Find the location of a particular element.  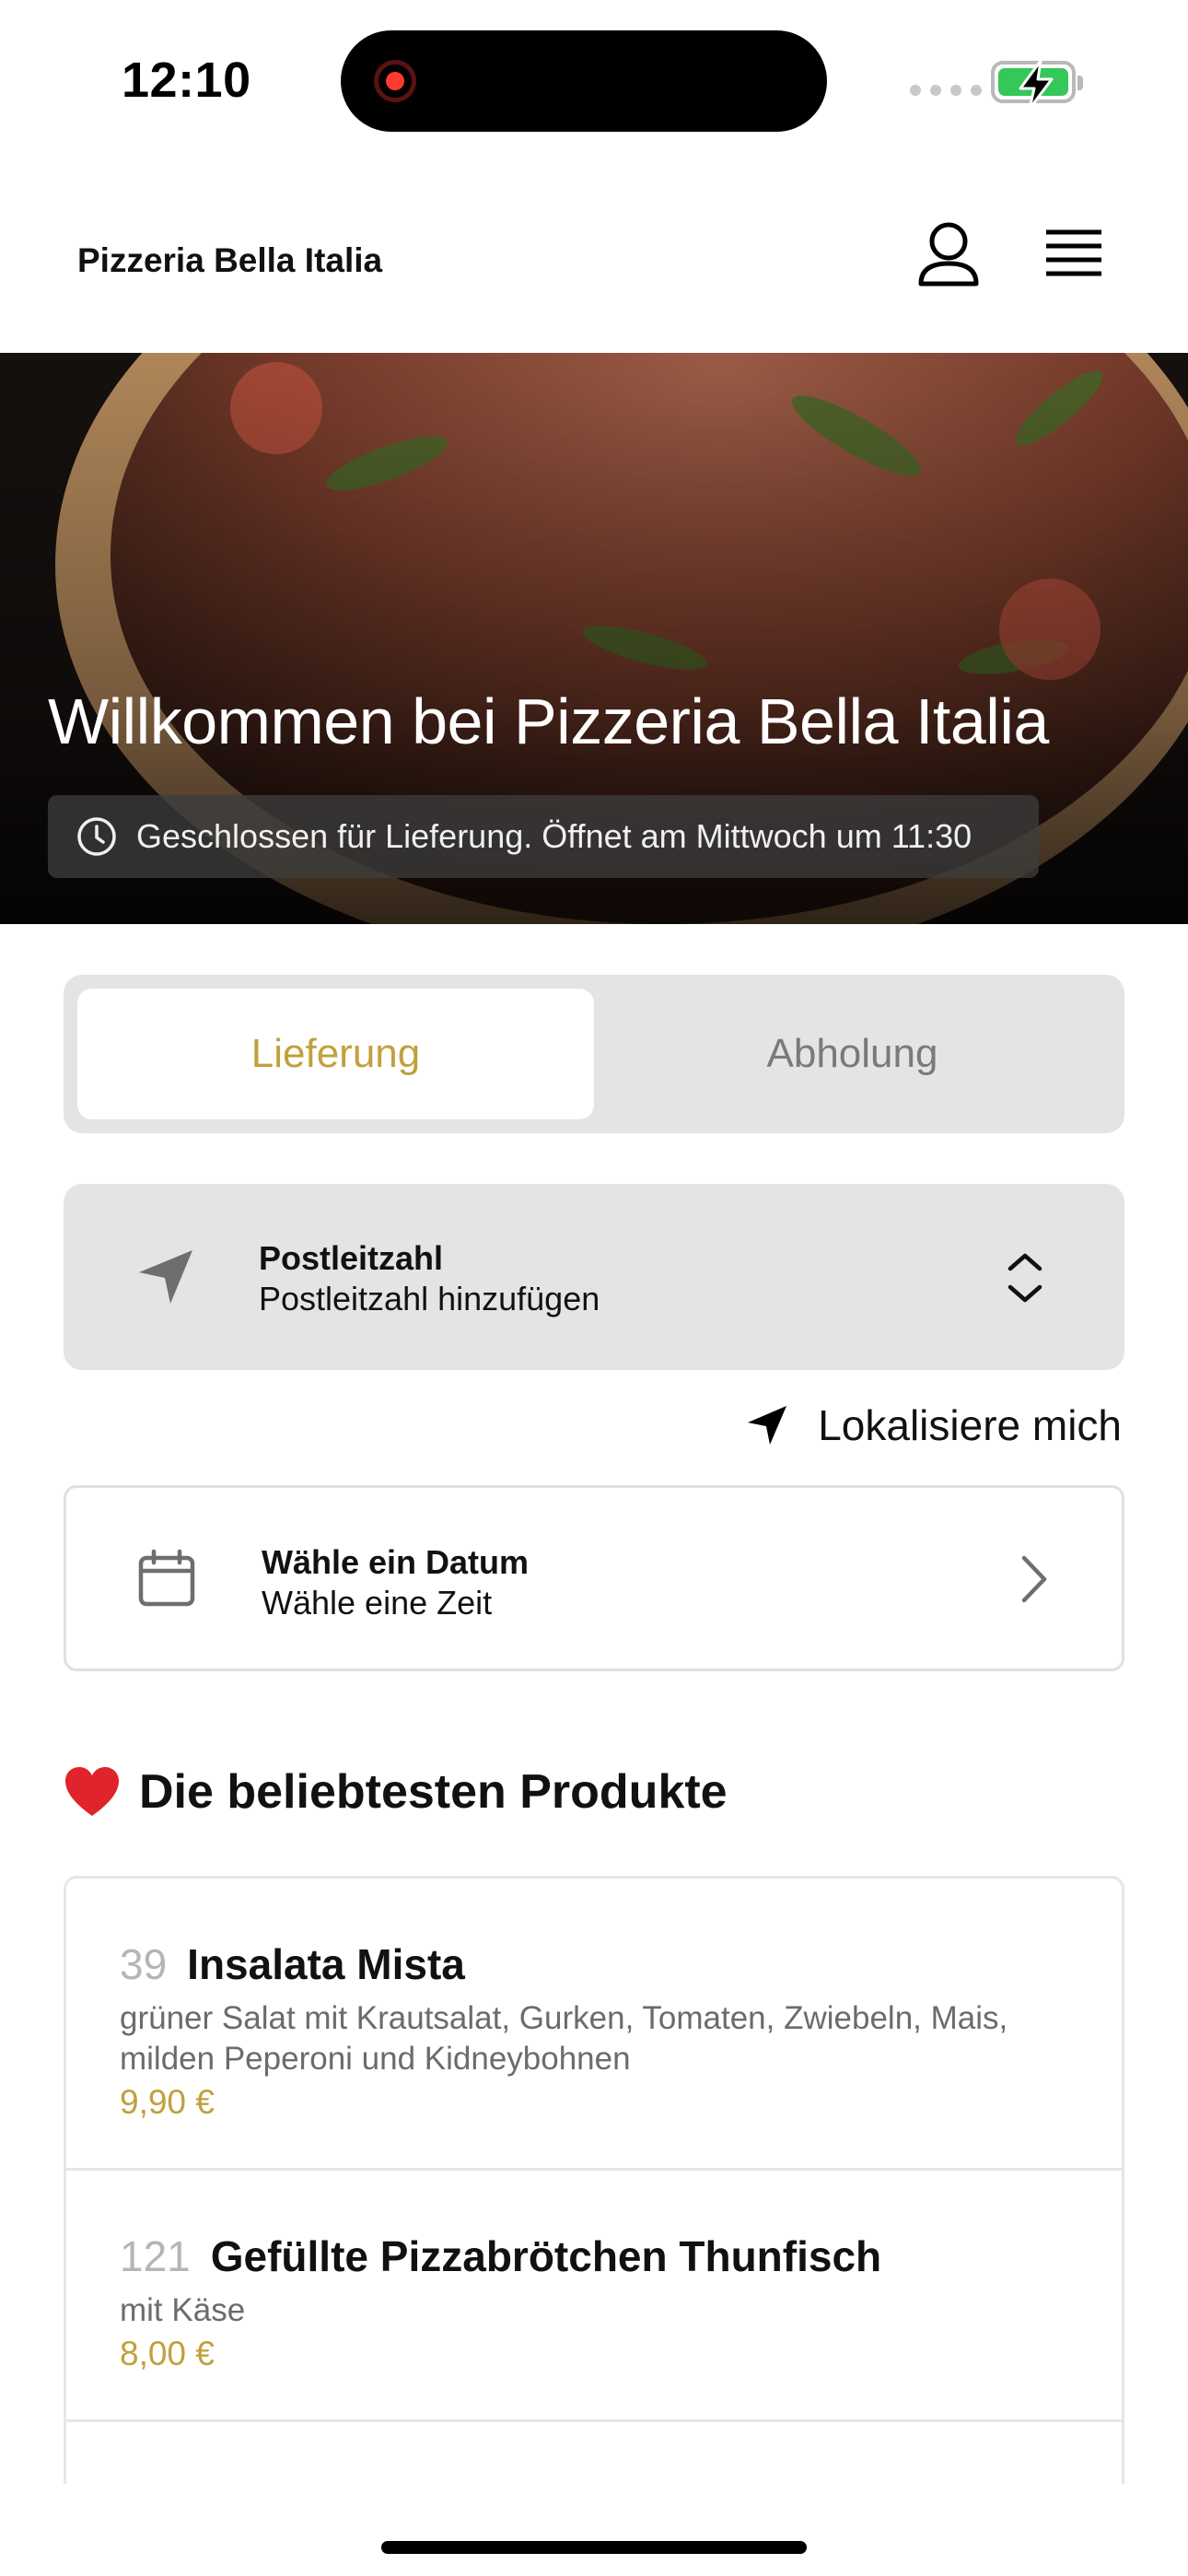

clock-icon is located at coordinates (96, 837).